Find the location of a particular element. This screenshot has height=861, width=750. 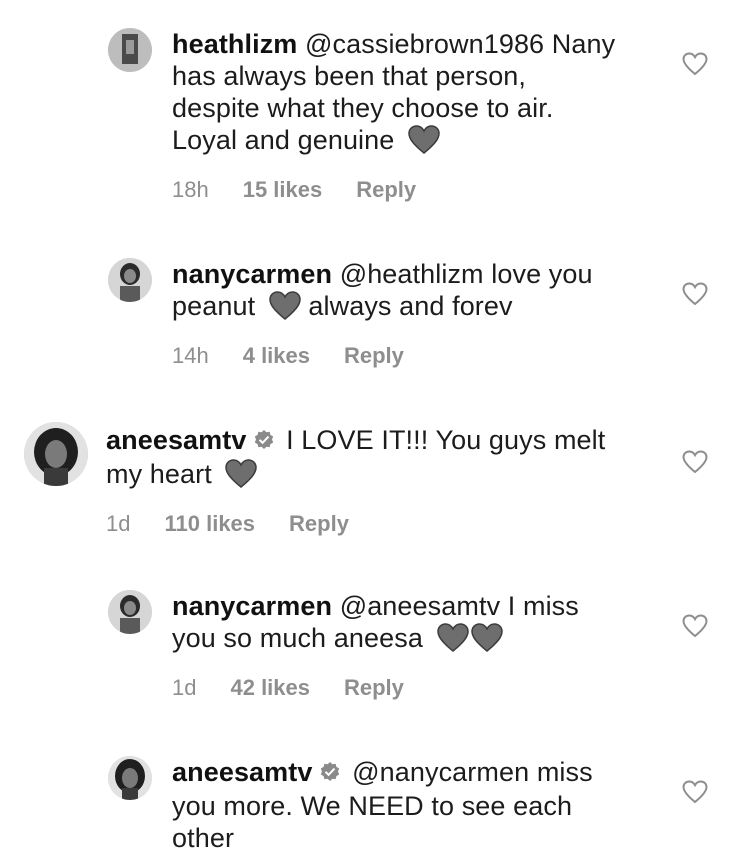

timestamp: 18h is located at coordinates (190, 190).